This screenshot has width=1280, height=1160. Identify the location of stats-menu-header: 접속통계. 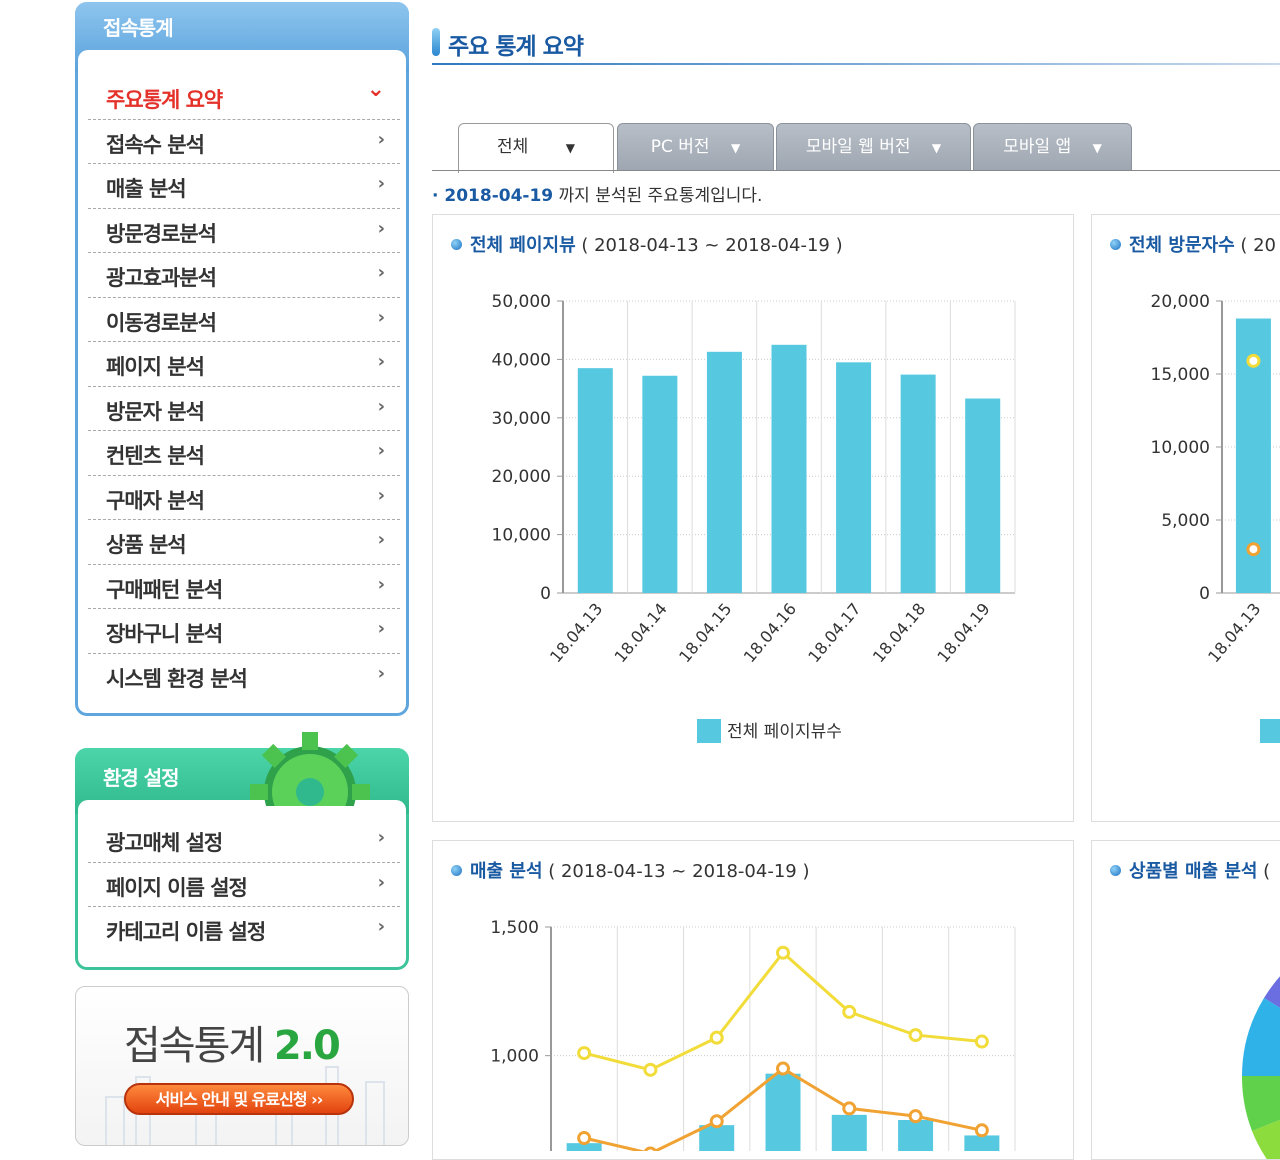
(242, 41).